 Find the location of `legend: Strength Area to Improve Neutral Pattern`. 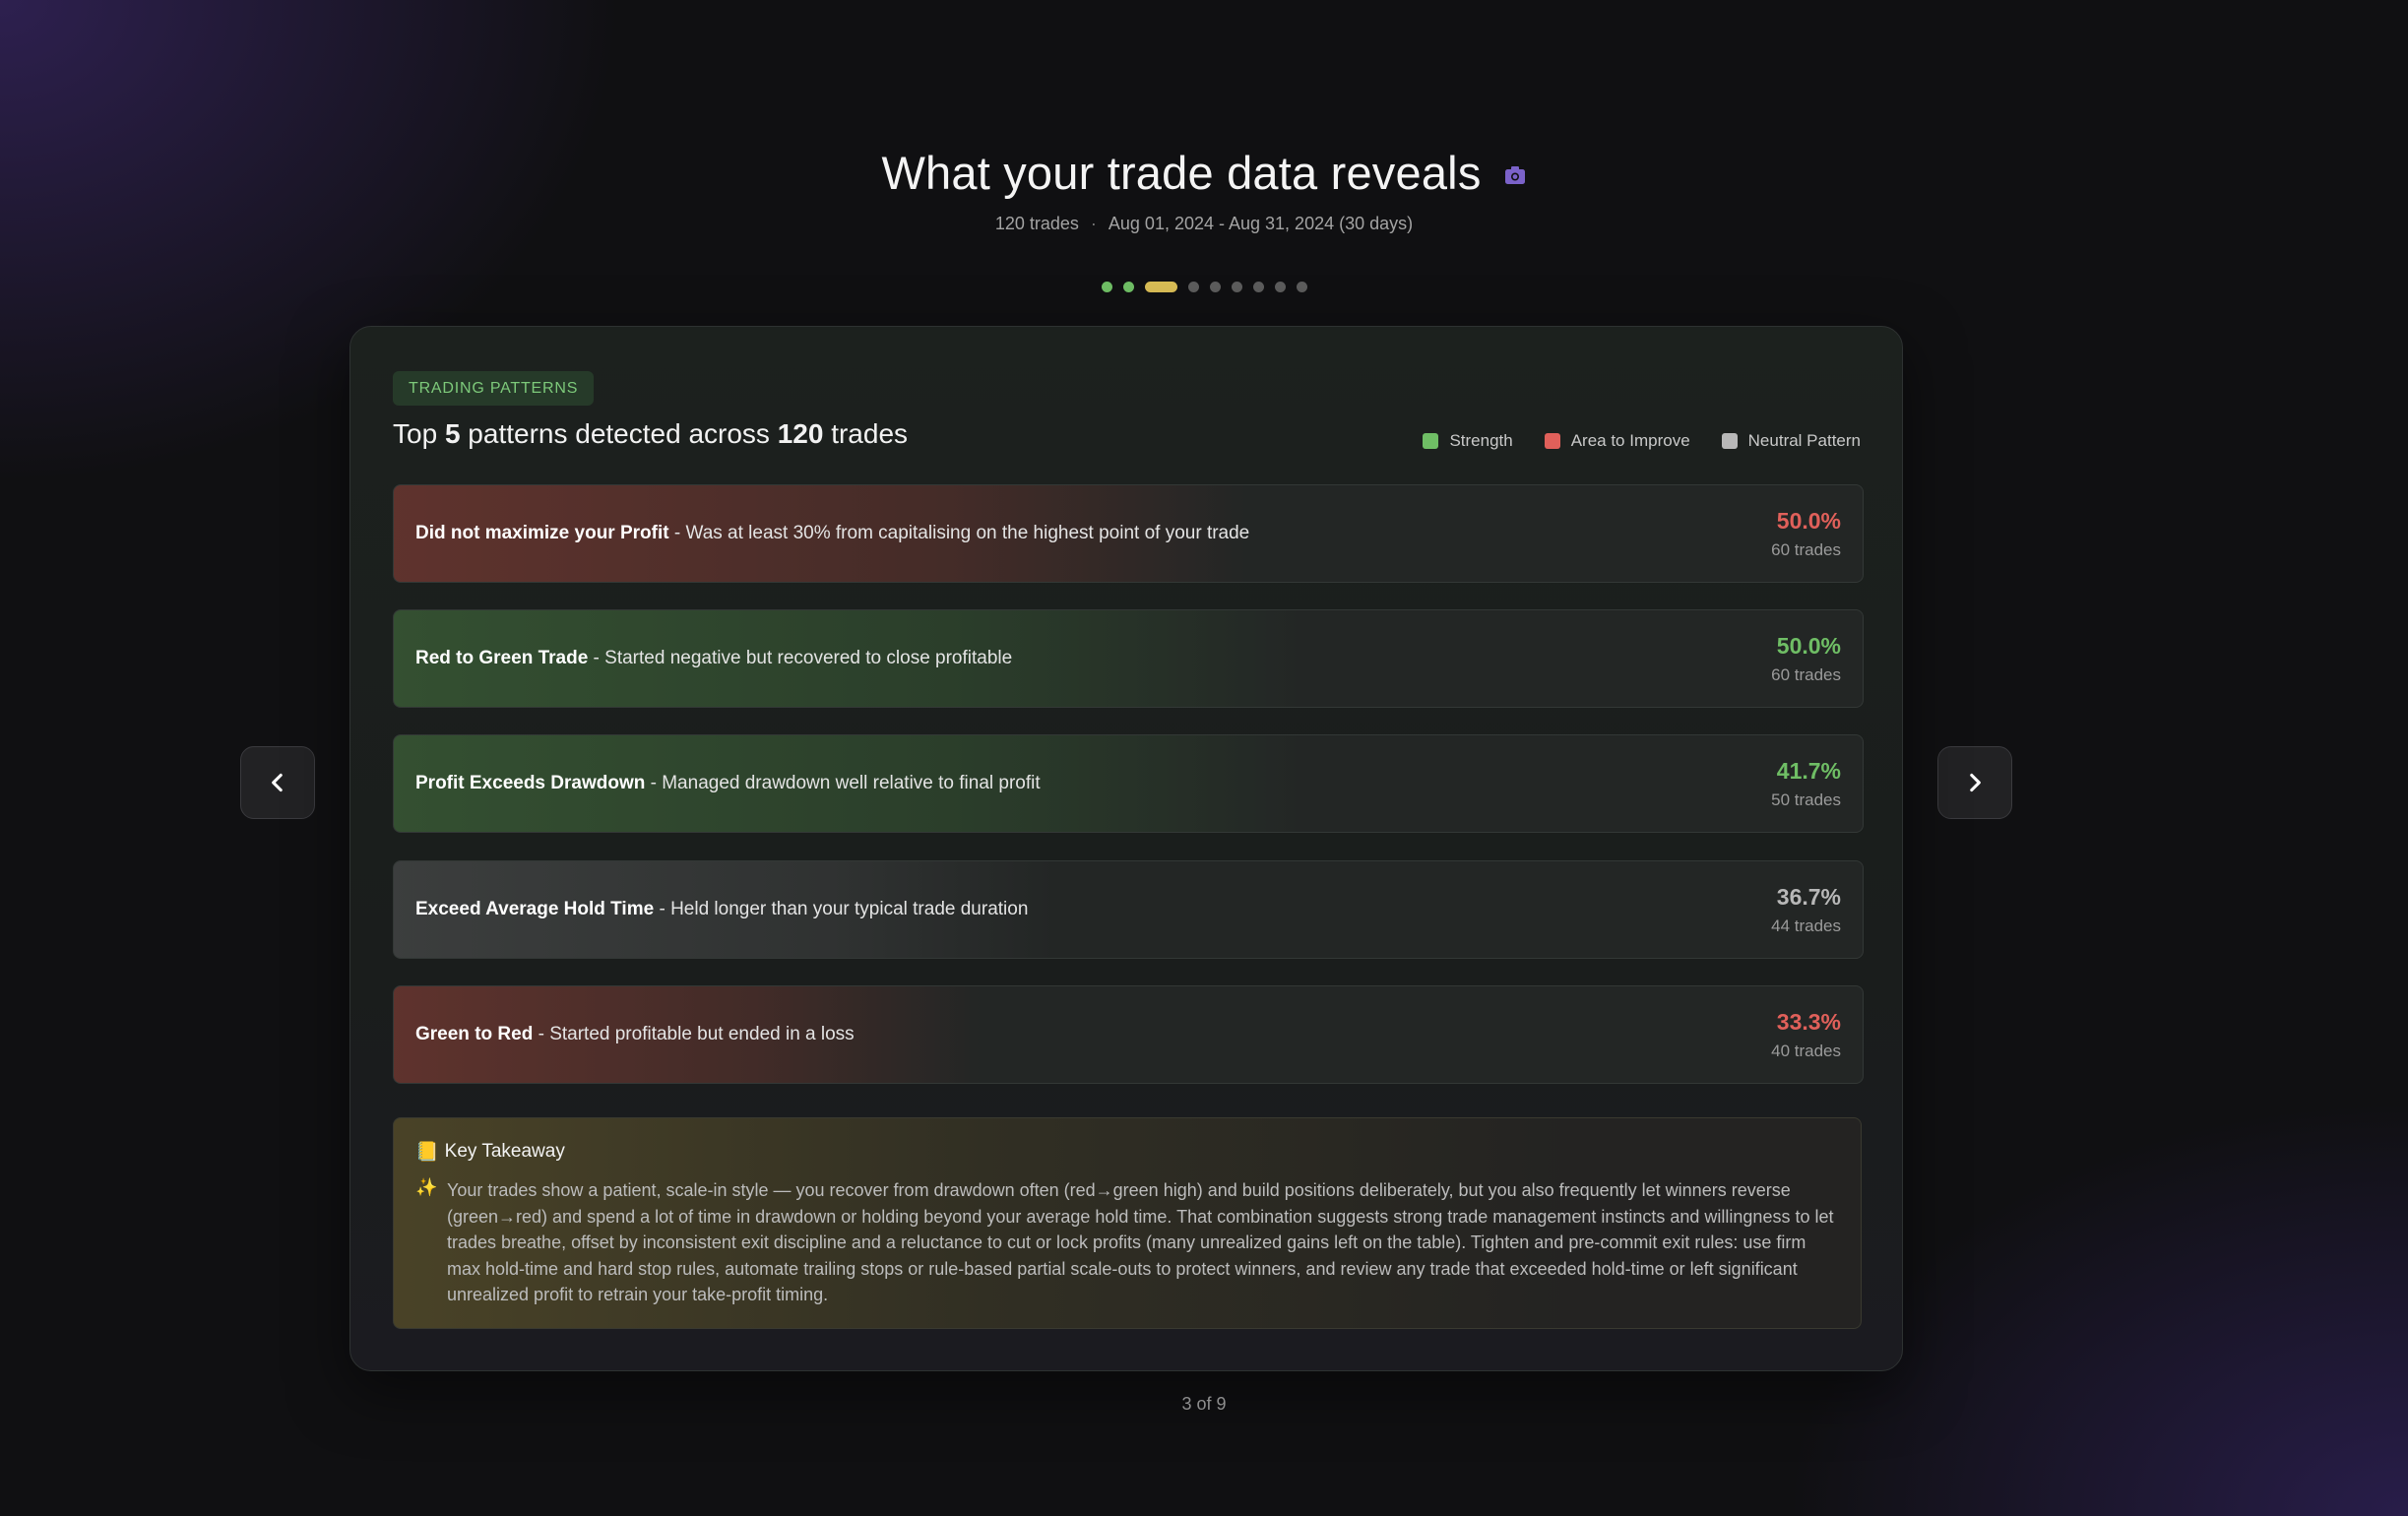

legend: Strength Area to Improve Neutral Pattern is located at coordinates (1642, 441).